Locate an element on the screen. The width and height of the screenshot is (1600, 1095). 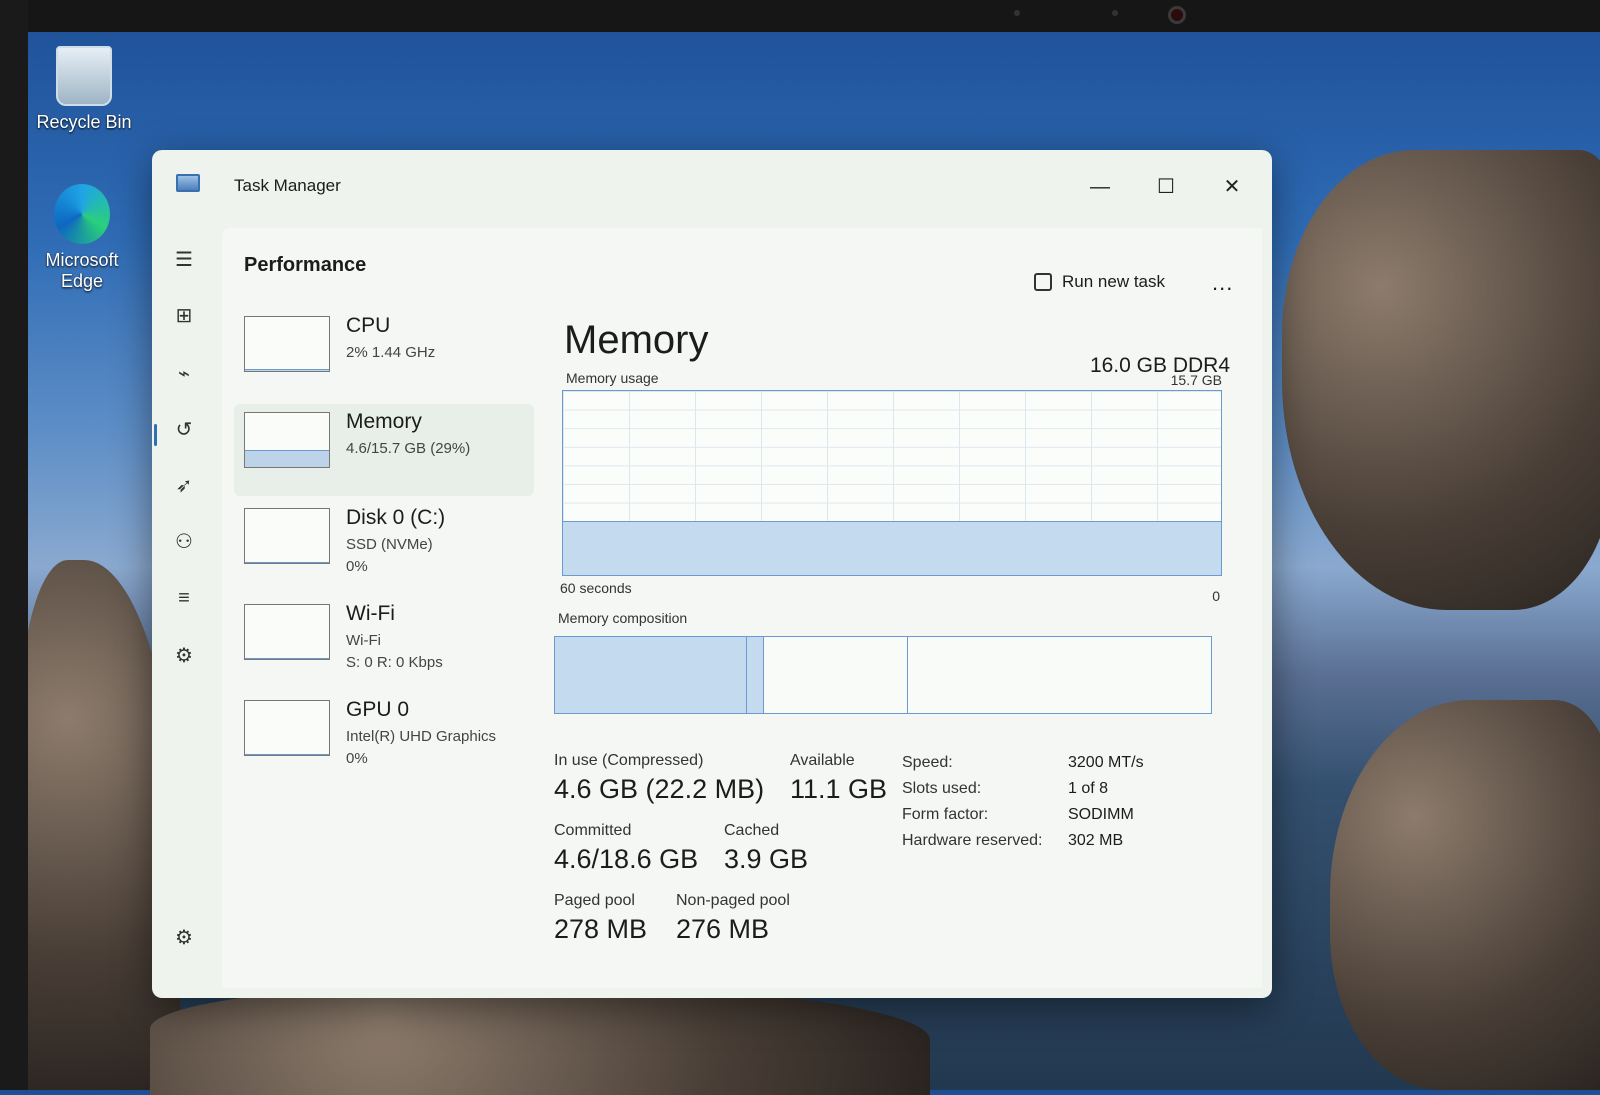
disk-thumbnail-graph is located at coordinates (287, 536).